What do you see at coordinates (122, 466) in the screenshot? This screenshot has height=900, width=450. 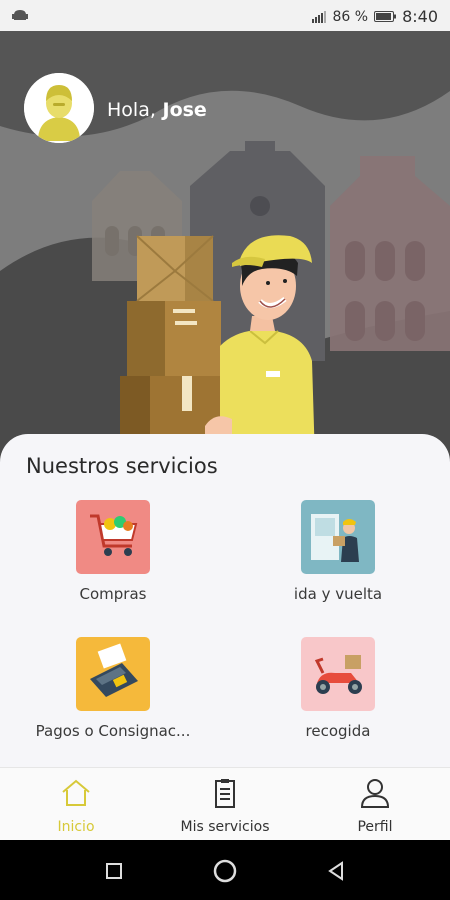 I see `services-title: Nuestros servicios` at bounding box center [122, 466].